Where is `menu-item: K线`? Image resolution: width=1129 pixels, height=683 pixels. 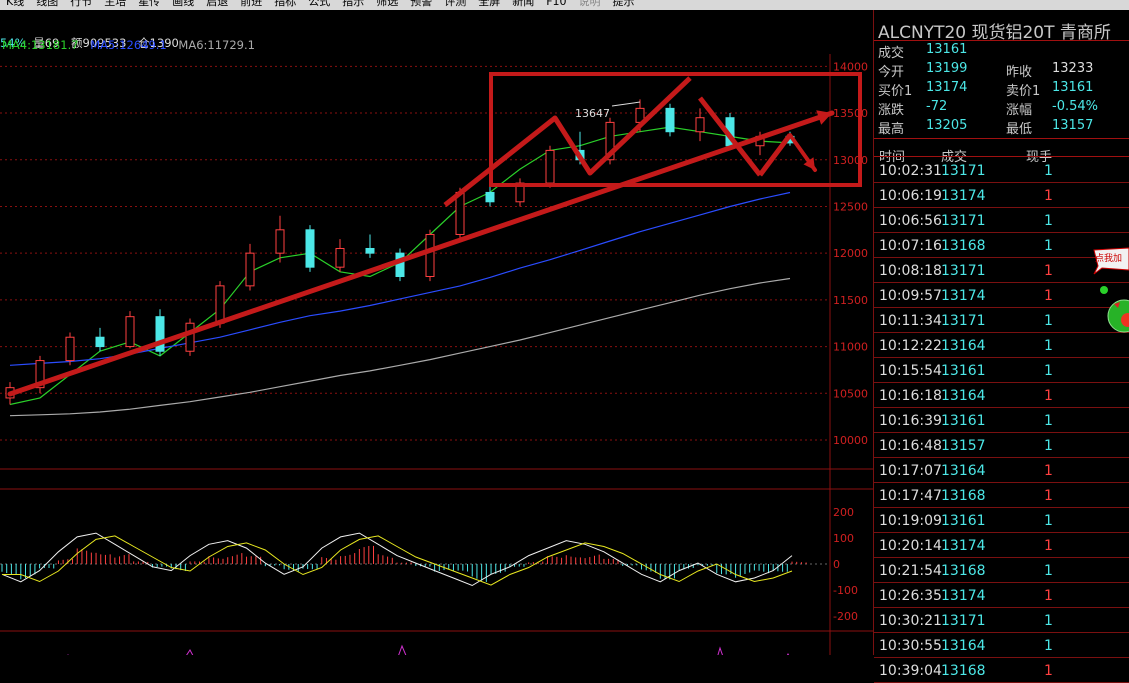 menu-item: K线 is located at coordinates (15, 4).